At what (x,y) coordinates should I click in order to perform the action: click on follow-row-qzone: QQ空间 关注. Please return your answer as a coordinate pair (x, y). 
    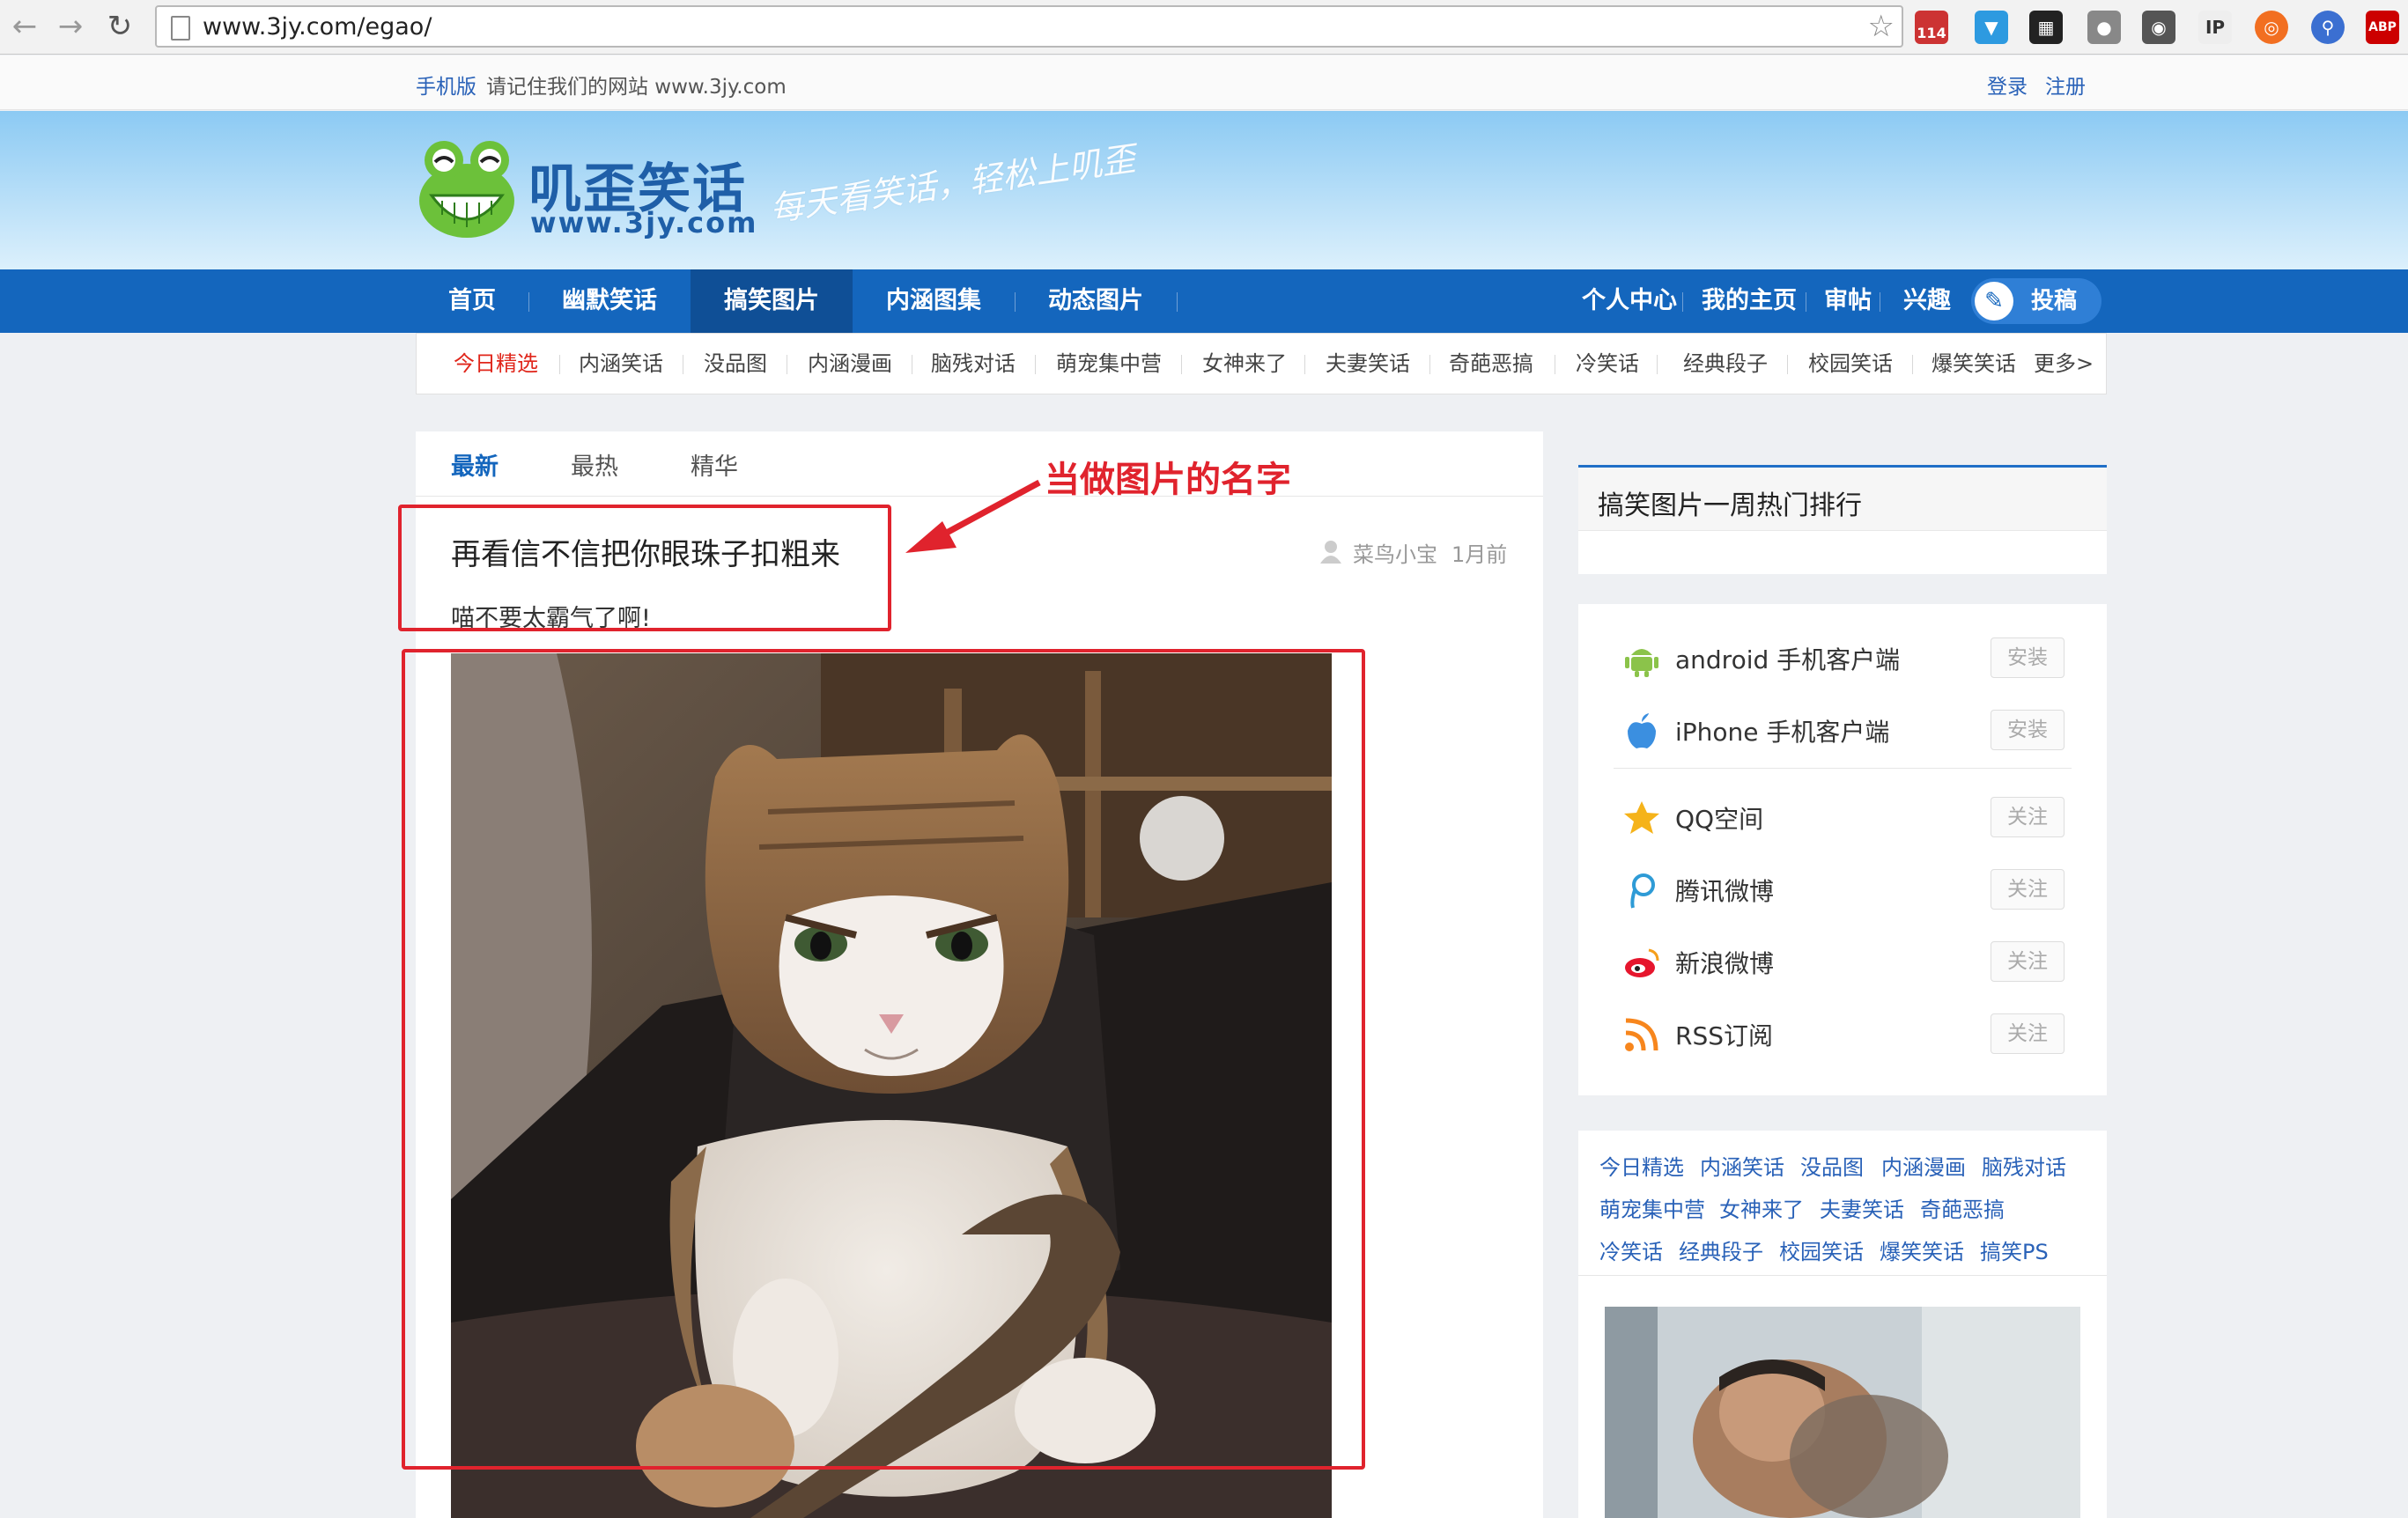
    Looking at the image, I should click on (1842, 819).